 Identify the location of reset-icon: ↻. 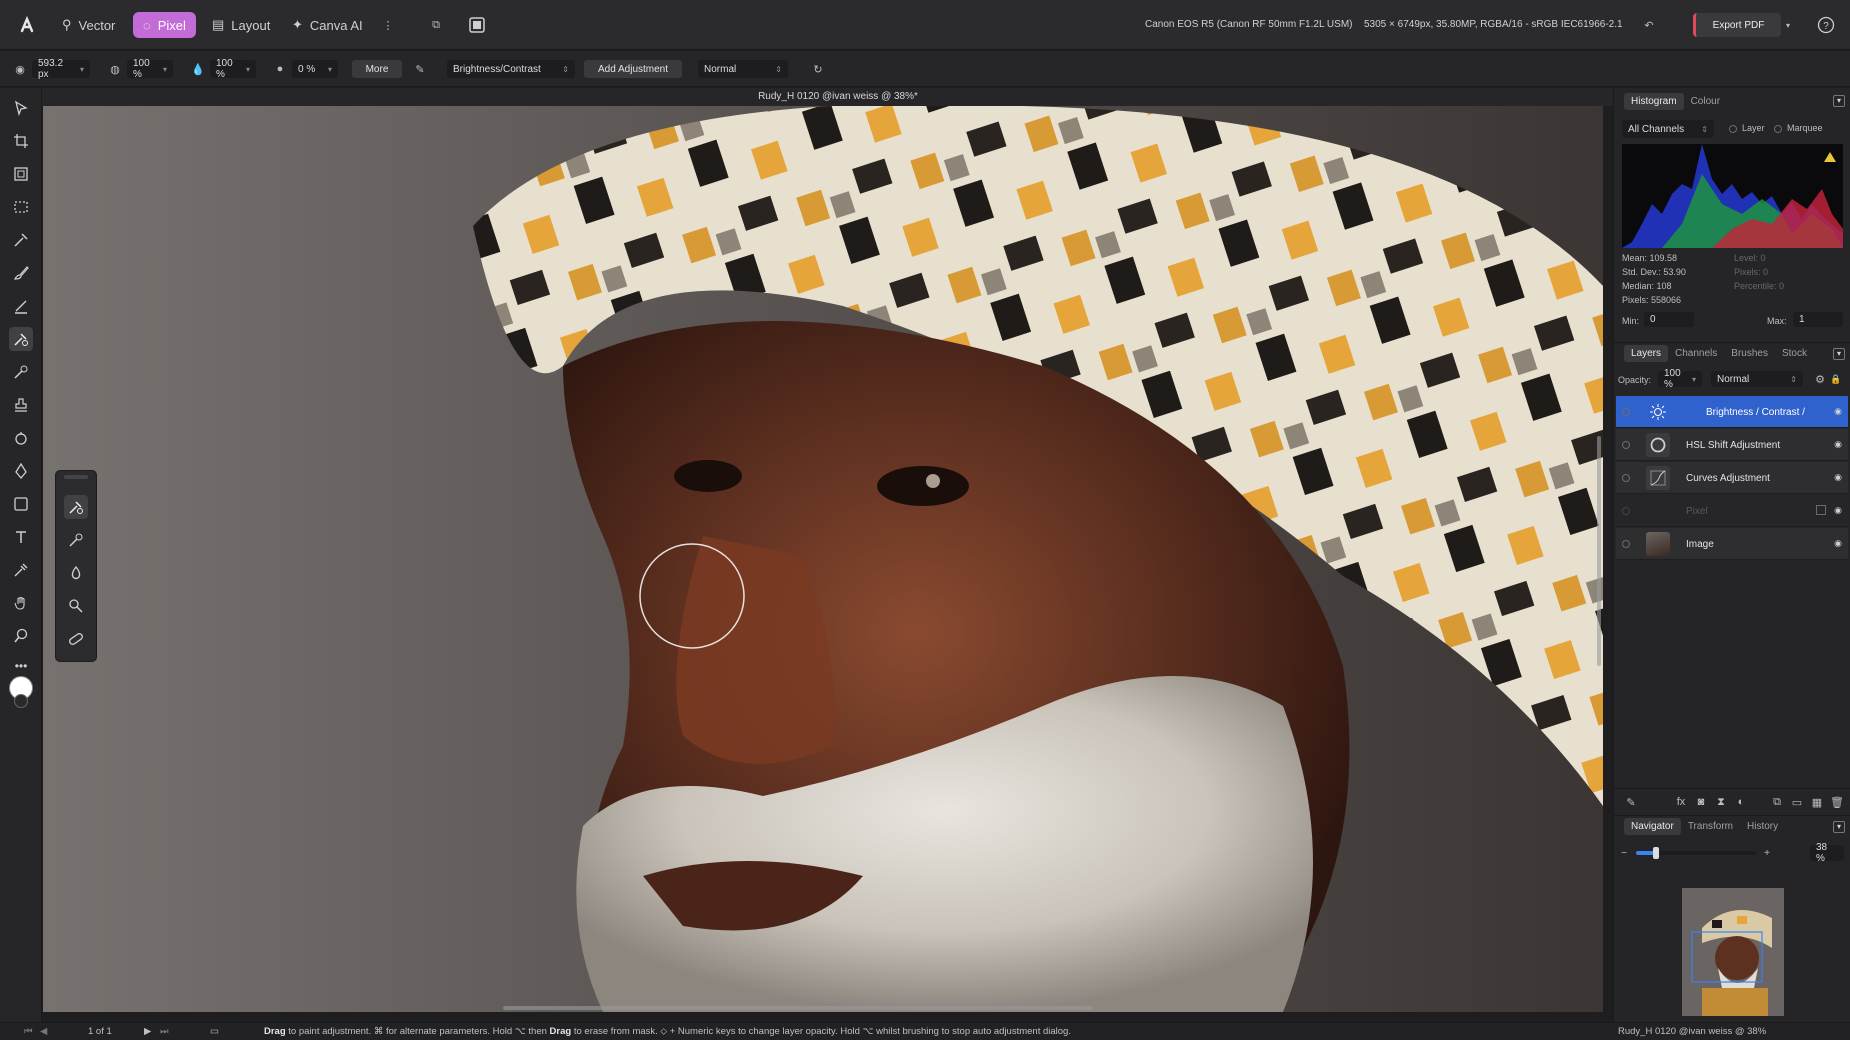
(818, 69).